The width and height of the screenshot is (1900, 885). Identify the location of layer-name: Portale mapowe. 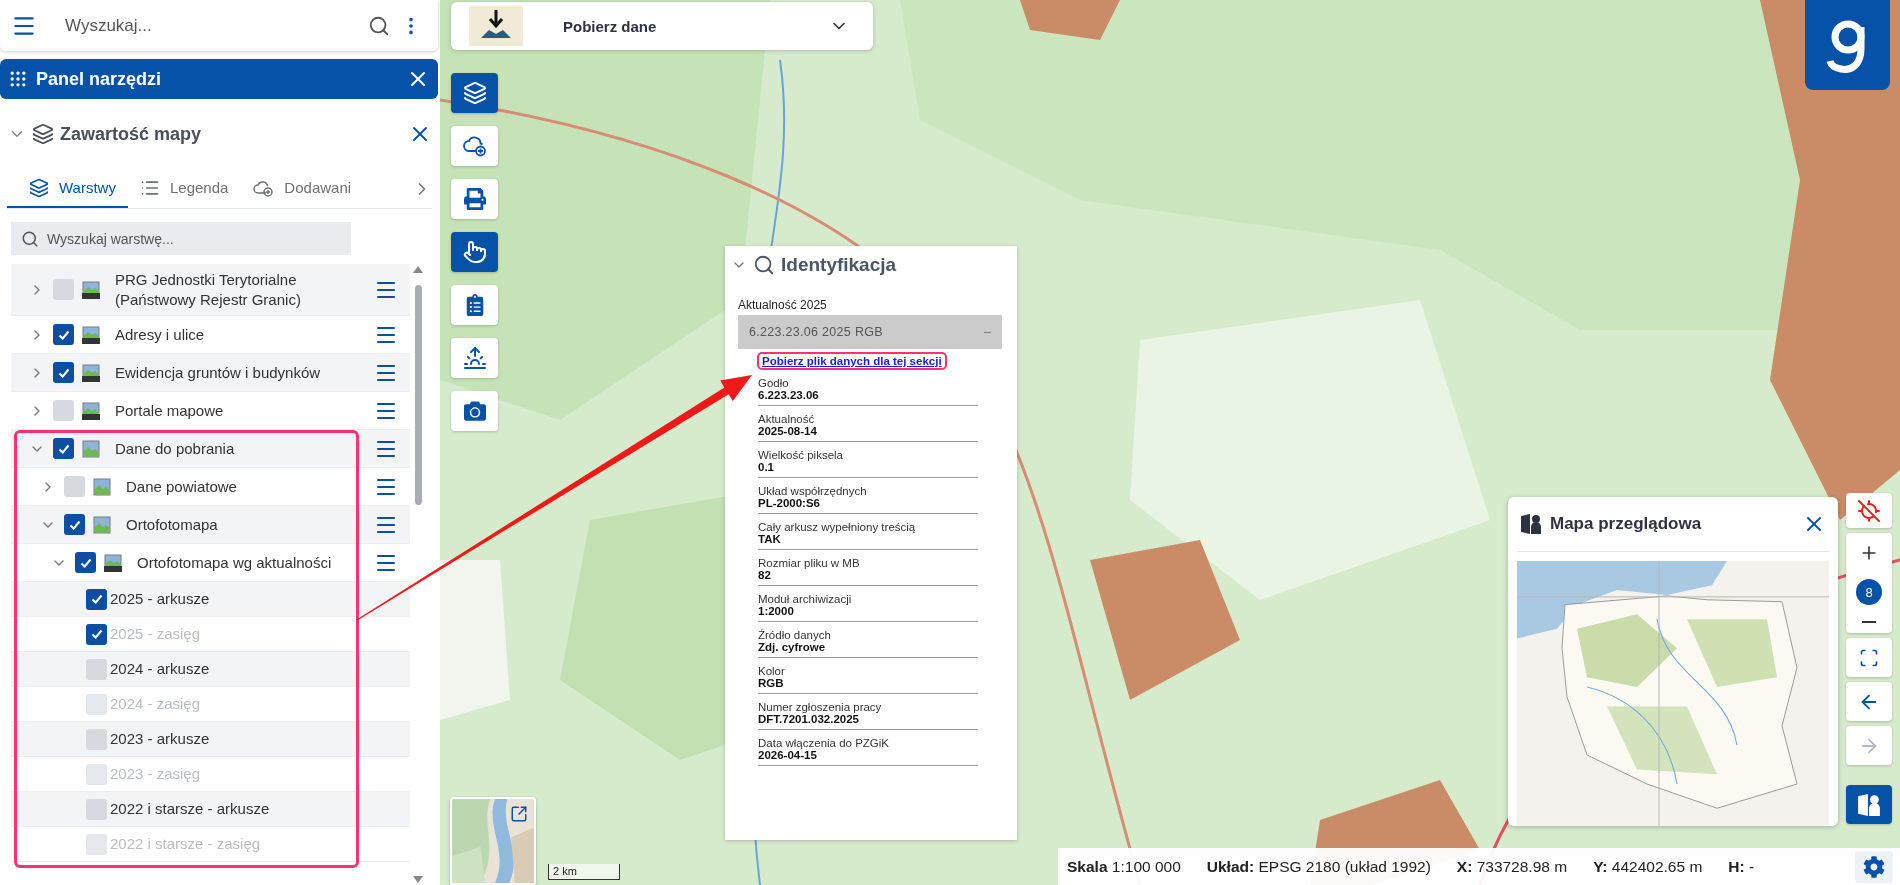
(170, 410).